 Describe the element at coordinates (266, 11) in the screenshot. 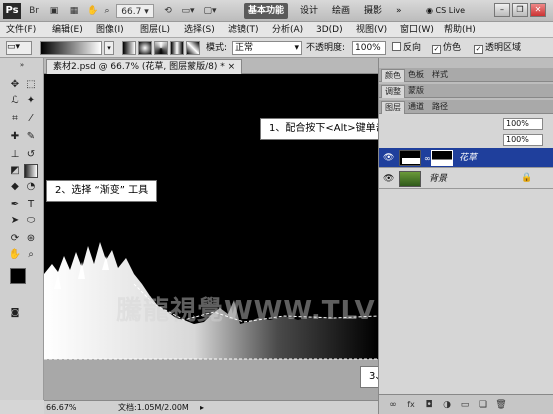

I see `workspace-essentials-button: 基本功能` at that location.